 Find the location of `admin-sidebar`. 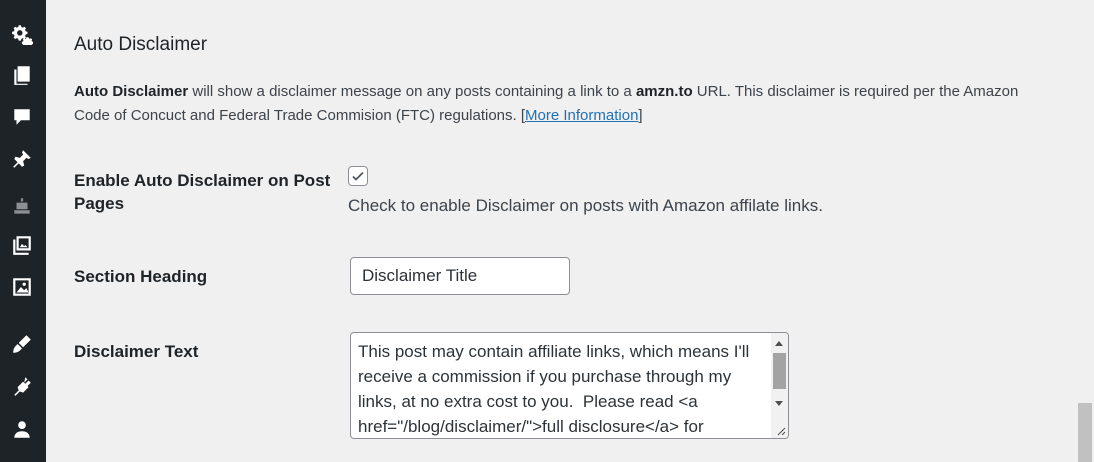

admin-sidebar is located at coordinates (23, 231).